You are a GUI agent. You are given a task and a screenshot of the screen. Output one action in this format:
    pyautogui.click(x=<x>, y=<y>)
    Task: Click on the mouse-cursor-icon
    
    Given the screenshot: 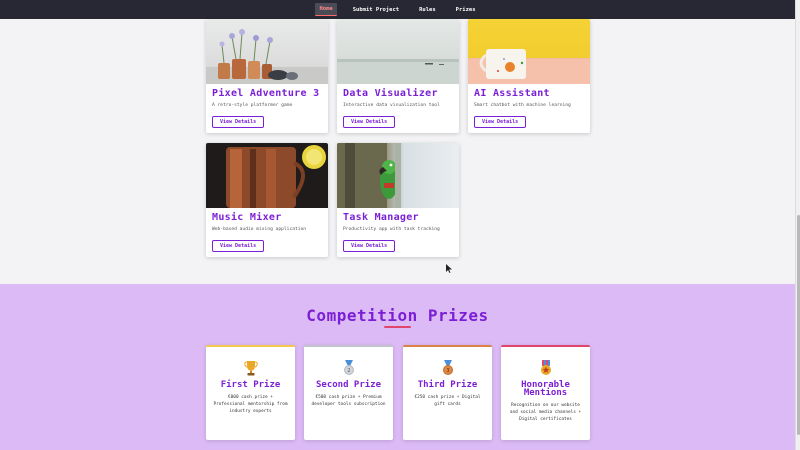 What is the action you would take?
    pyautogui.click(x=449, y=268)
    